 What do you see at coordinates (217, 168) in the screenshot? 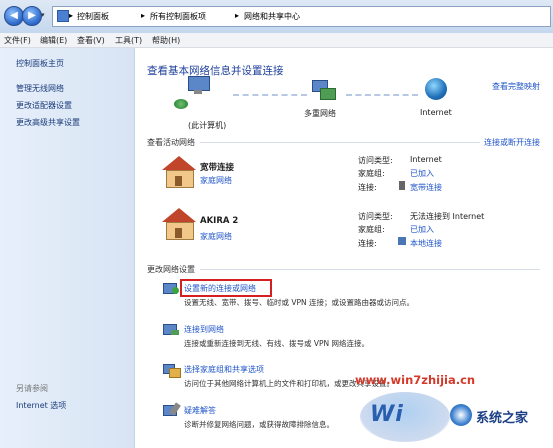
I see `network-name: 宽带连接` at bounding box center [217, 168].